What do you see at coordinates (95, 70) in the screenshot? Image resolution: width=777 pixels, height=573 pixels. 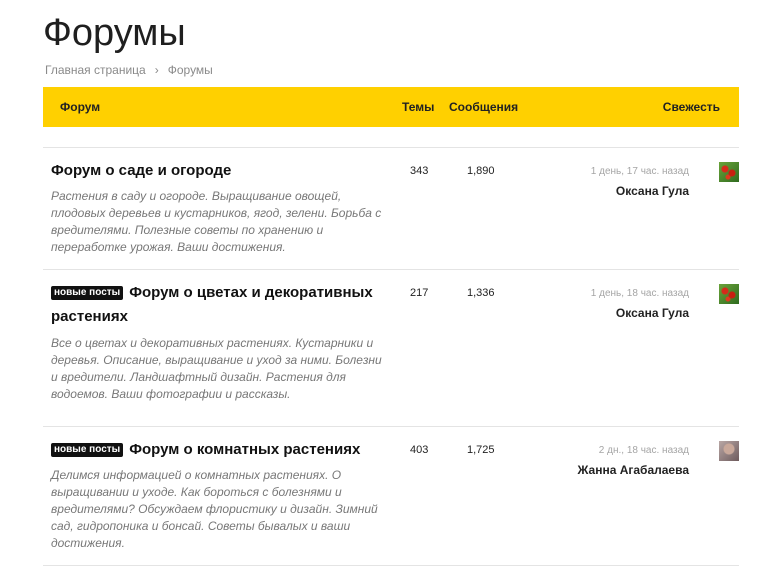 I see `breadcrumb-home-link: Главная страница` at bounding box center [95, 70].